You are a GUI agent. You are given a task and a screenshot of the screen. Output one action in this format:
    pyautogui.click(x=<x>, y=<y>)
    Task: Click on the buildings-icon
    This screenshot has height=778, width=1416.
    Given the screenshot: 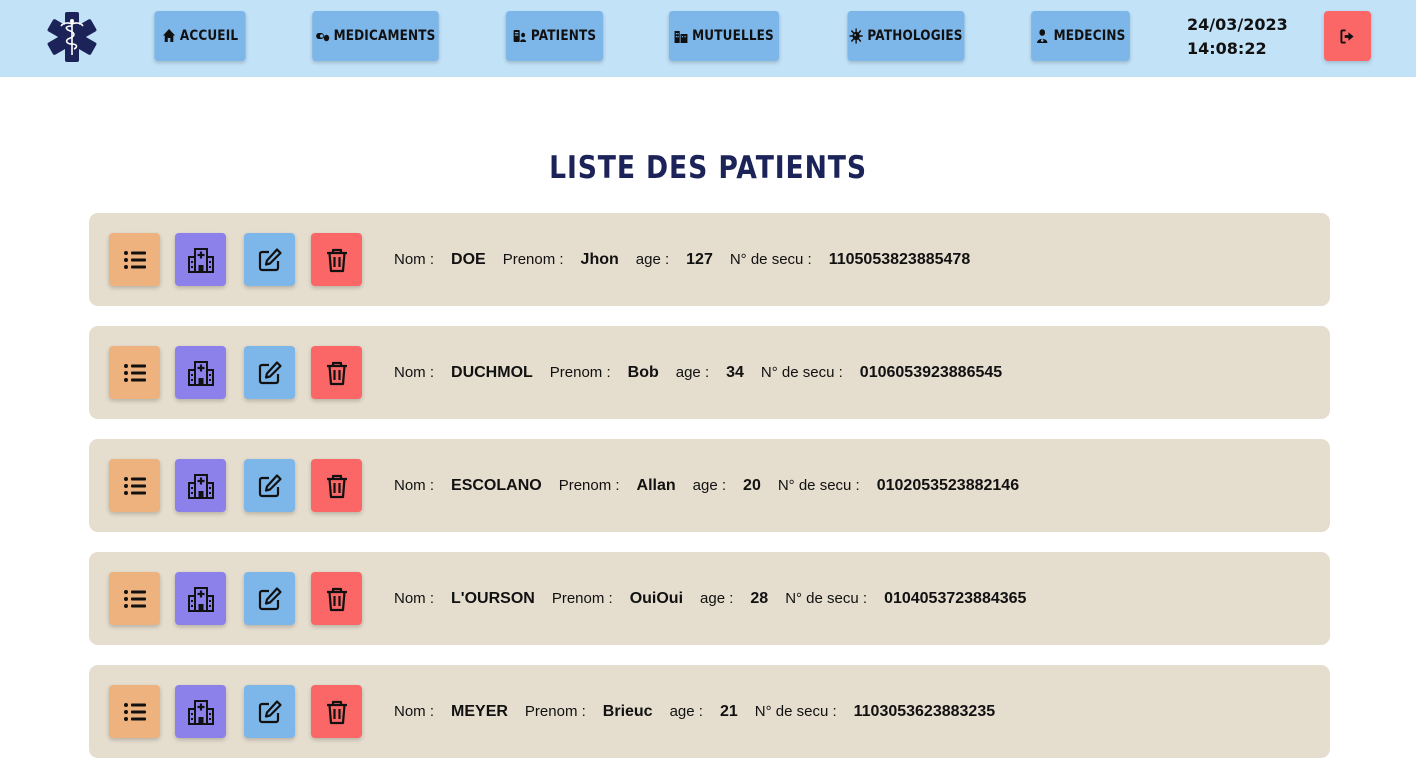 What is the action you would take?
    pyautogui.click(x=681, y=37)
    